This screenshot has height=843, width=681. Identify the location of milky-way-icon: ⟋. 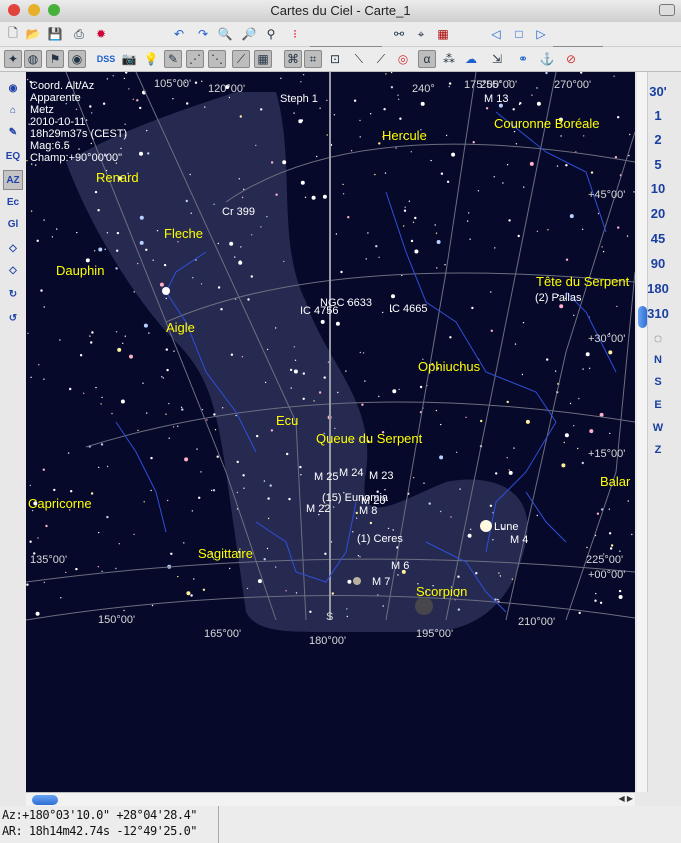
(241, 59).